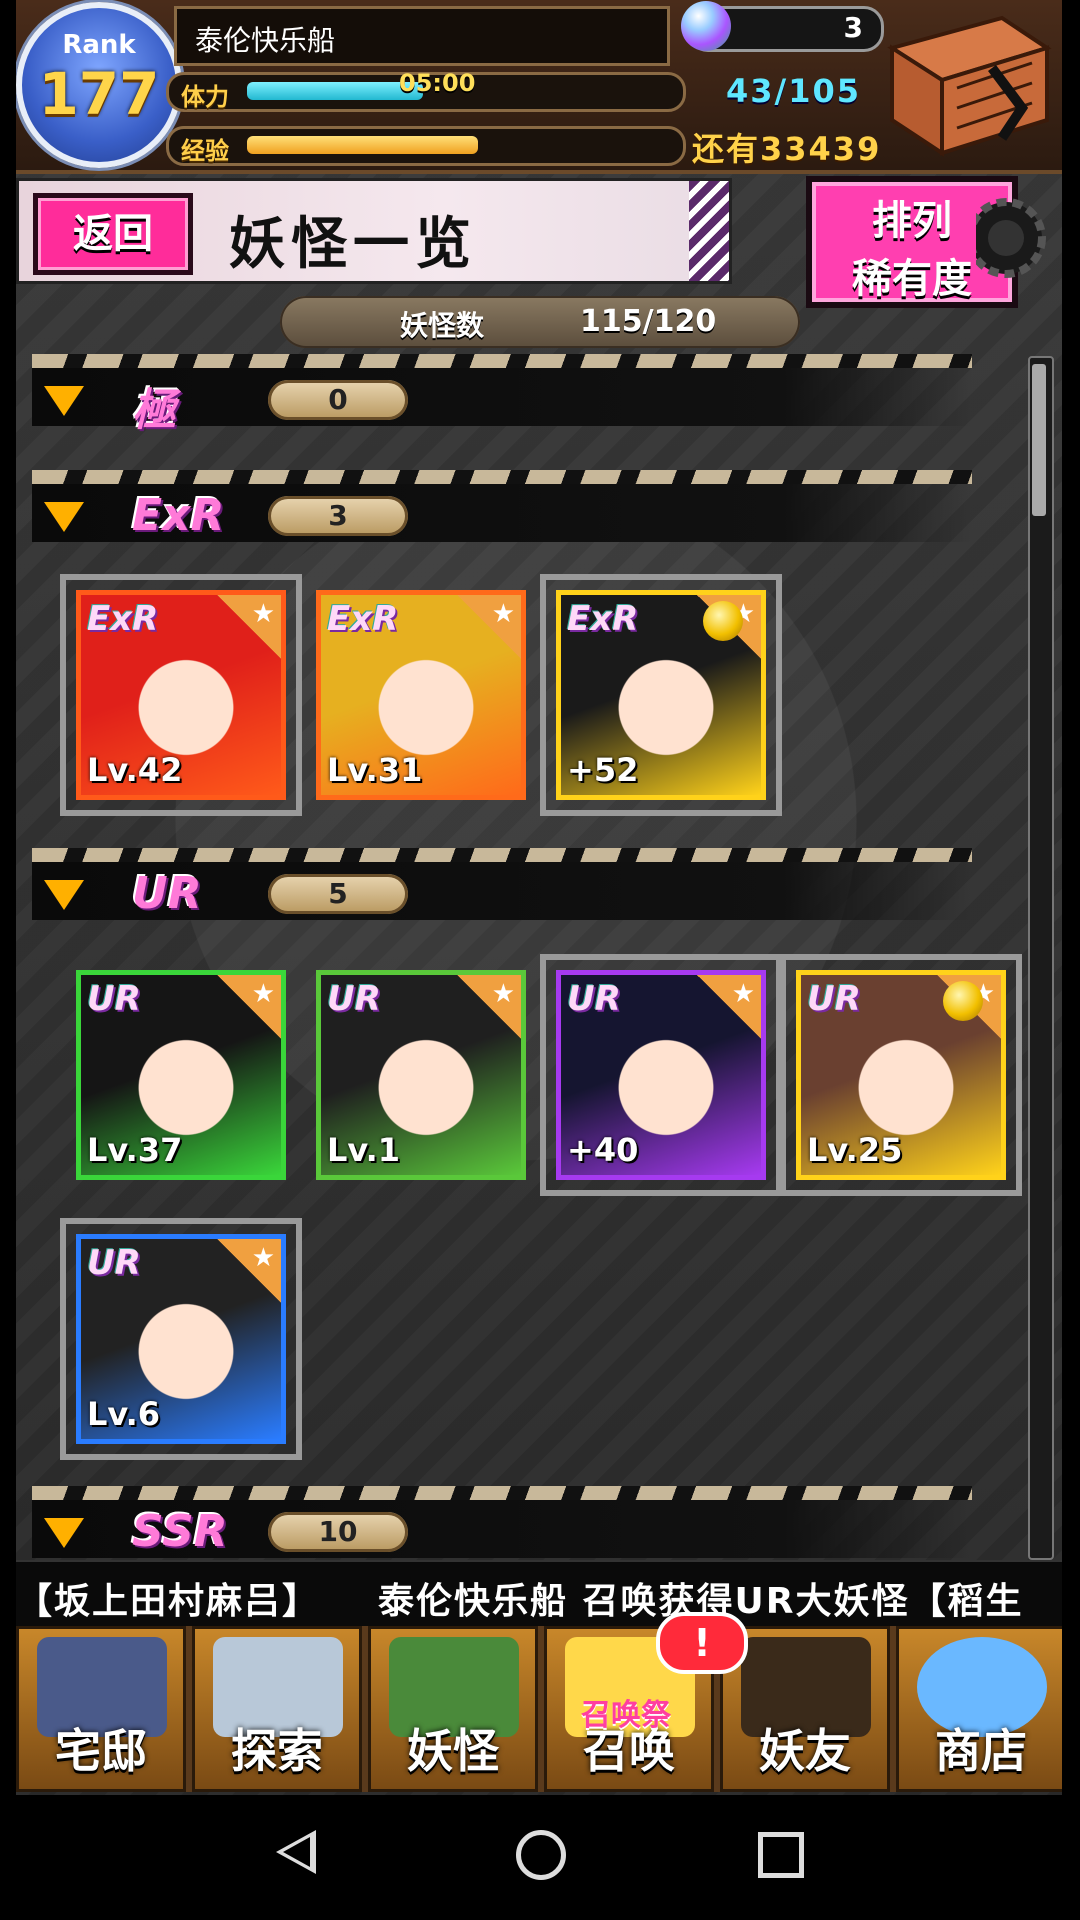 The width and height of the screenshot is (1080, 1920). Describe the element at coordinates (205, 151) in the screenshot. I see `exp-label: 经验` at that location.